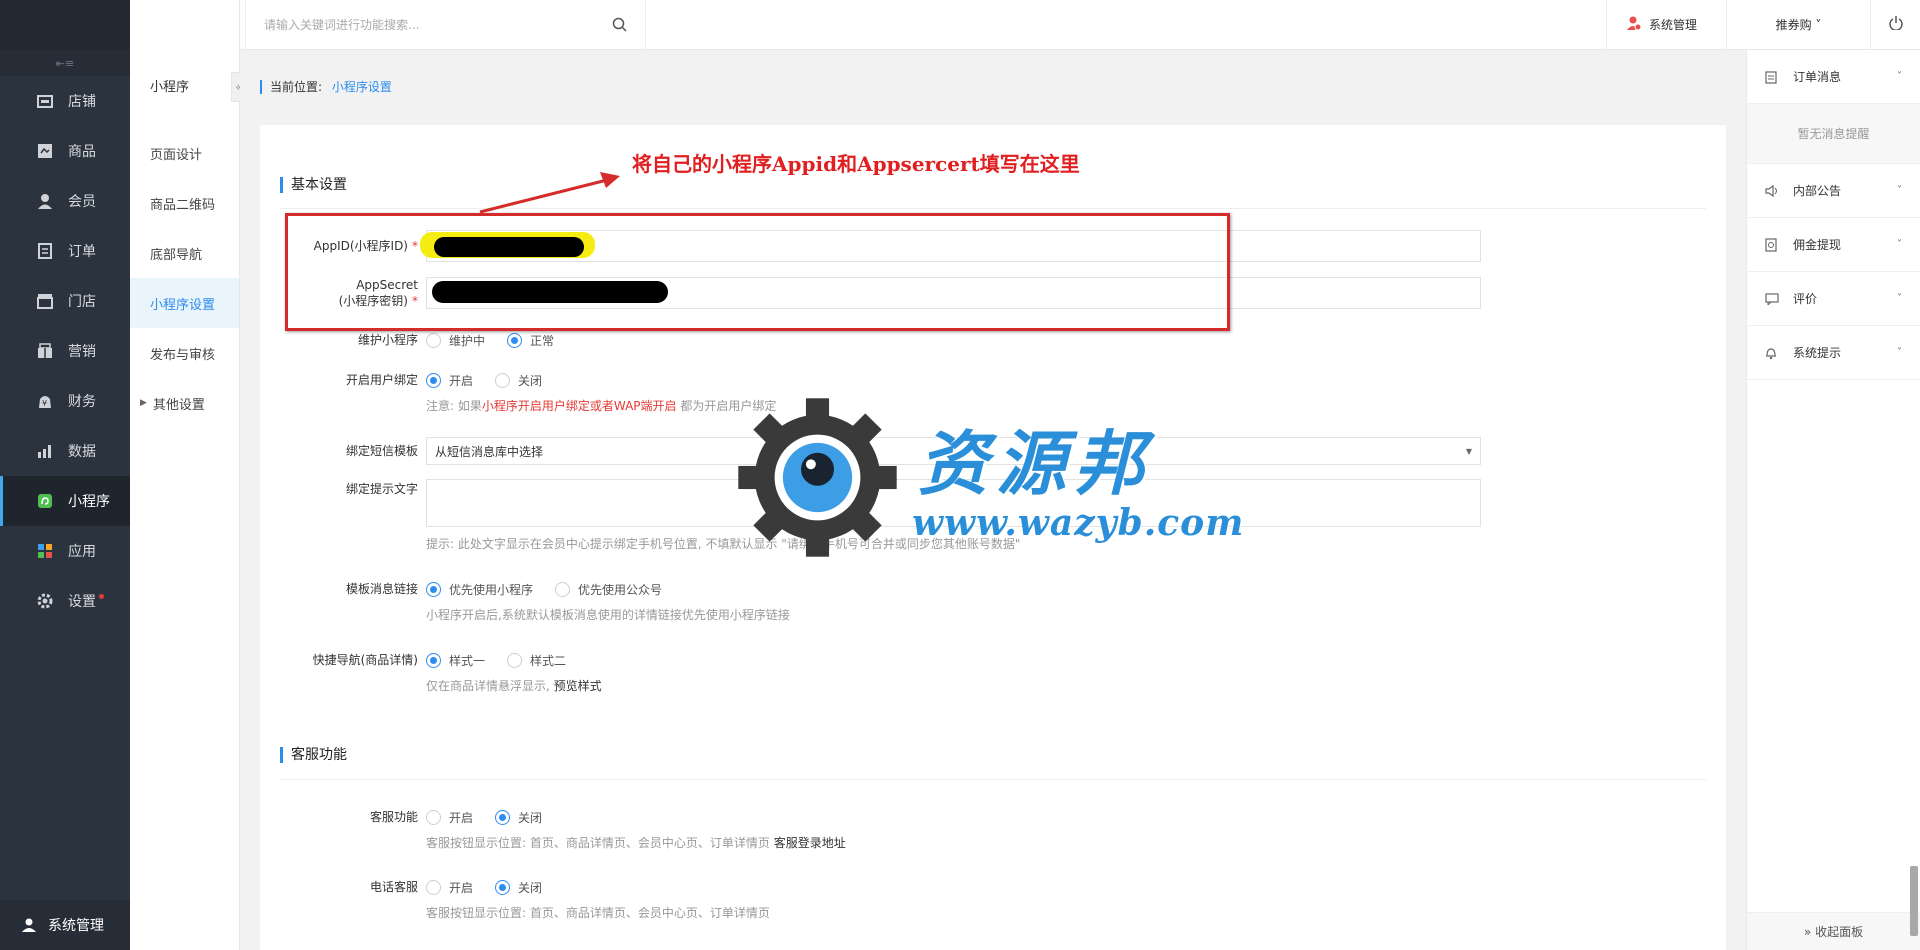  Describe the element at coordinates (326, 87) in the screenshot. I see `breadcrumb: 当前位置: 小程序设置` at that location.